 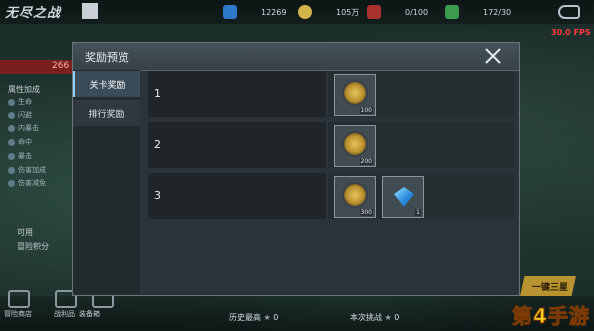 I want to click on current-value: 0, so click(x=397, y=317).